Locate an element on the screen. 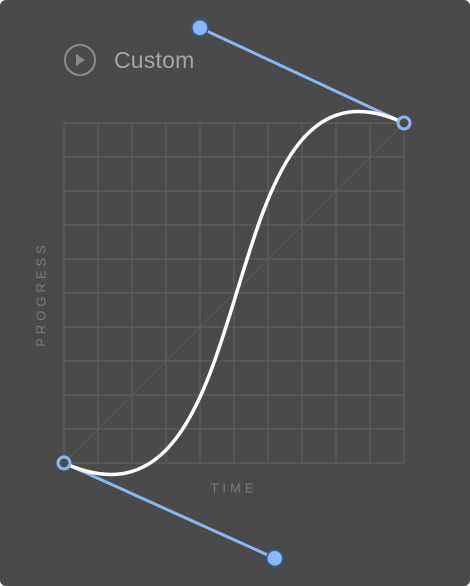  control-point-2-handle is located at coordinates (200, 28).